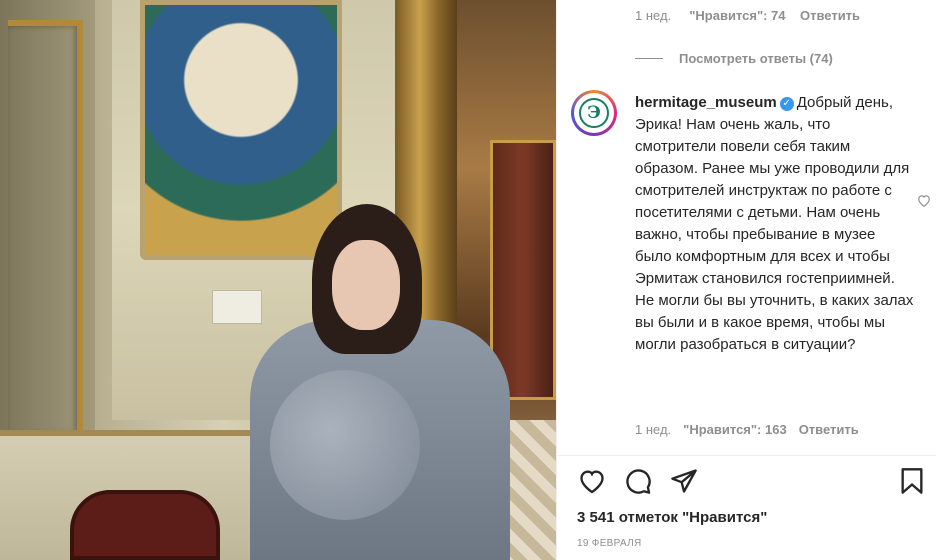  Describe the element at coordinates (638, 481) in the screenshot. I see `comment-icon` at that location.